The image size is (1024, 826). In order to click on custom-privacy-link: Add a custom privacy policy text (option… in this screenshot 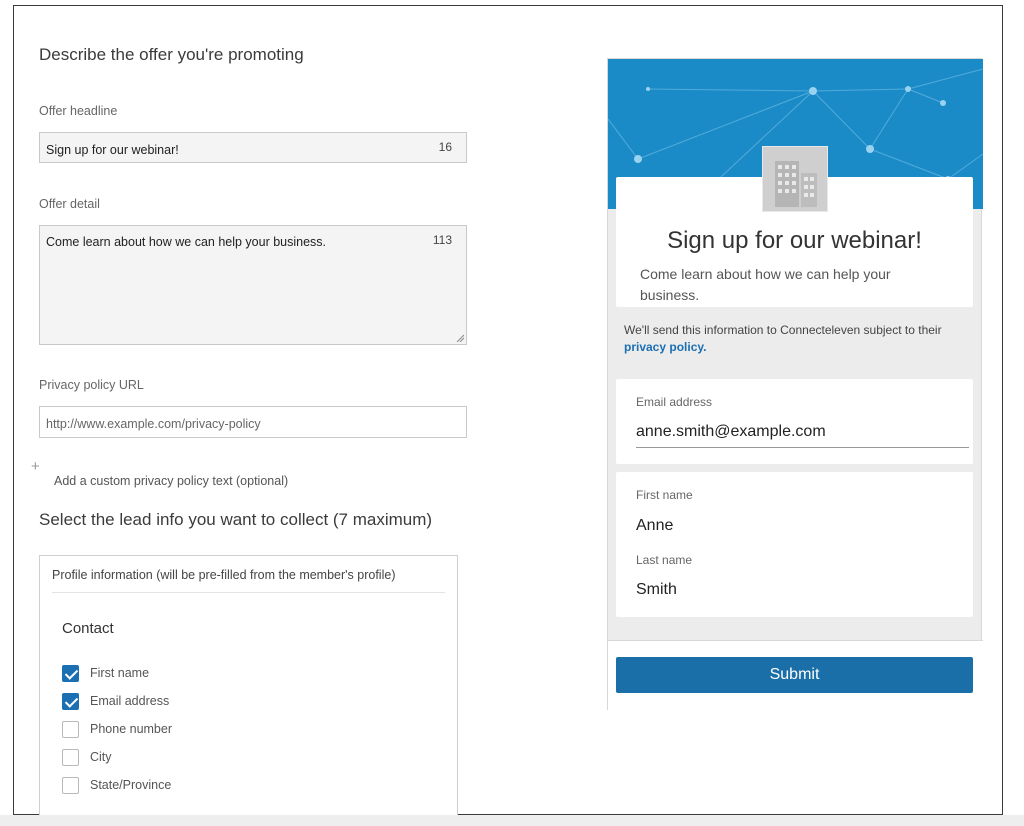, I will do `click(171, 481)`.